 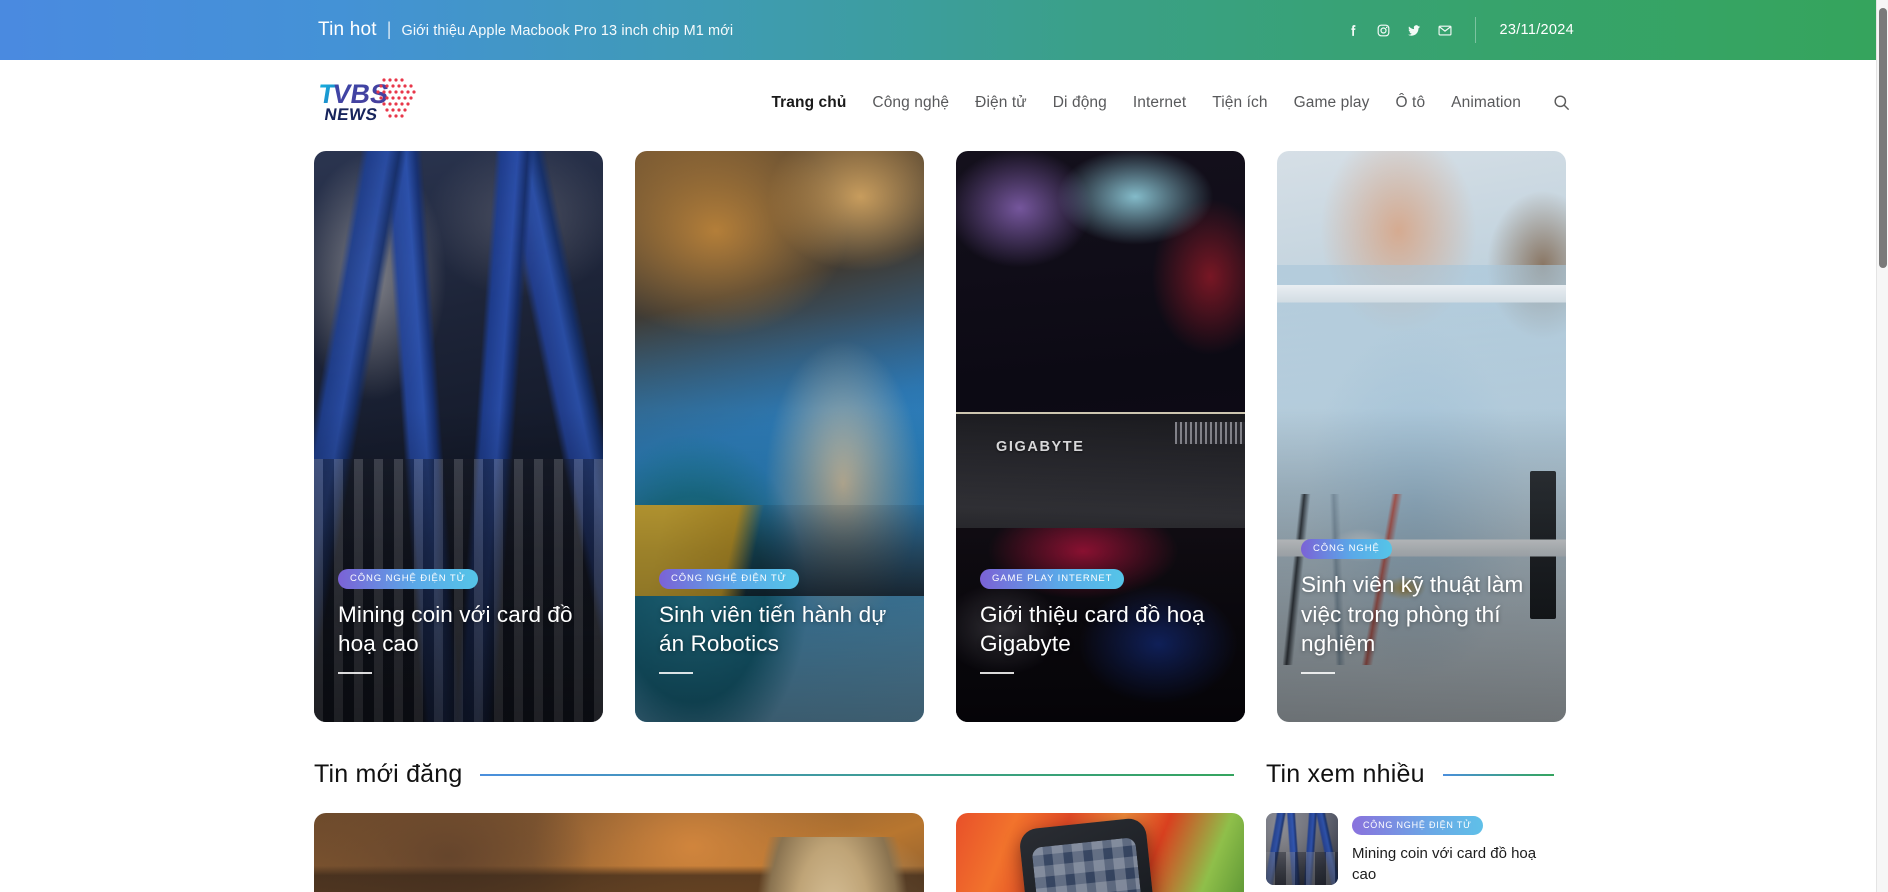 I want to click on twitter-icon, so click(x=1414, y=30).